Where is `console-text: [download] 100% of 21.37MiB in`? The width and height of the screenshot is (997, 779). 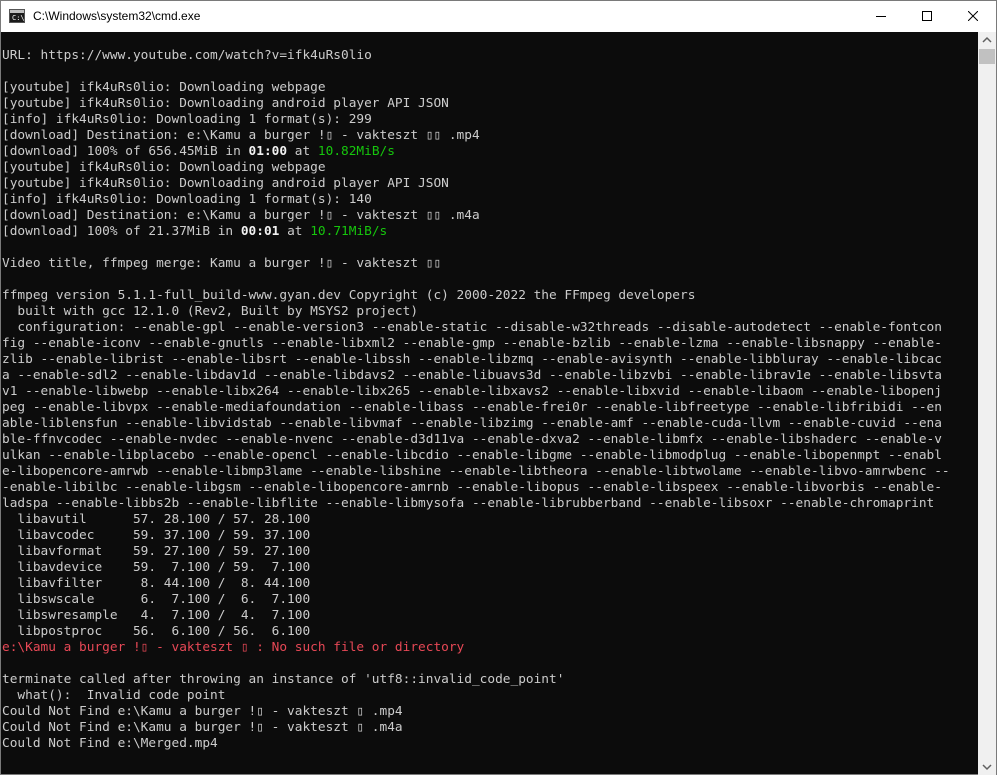
console-text: [download] 100% of 21.37MiB in is located at coordinates (121, 231).